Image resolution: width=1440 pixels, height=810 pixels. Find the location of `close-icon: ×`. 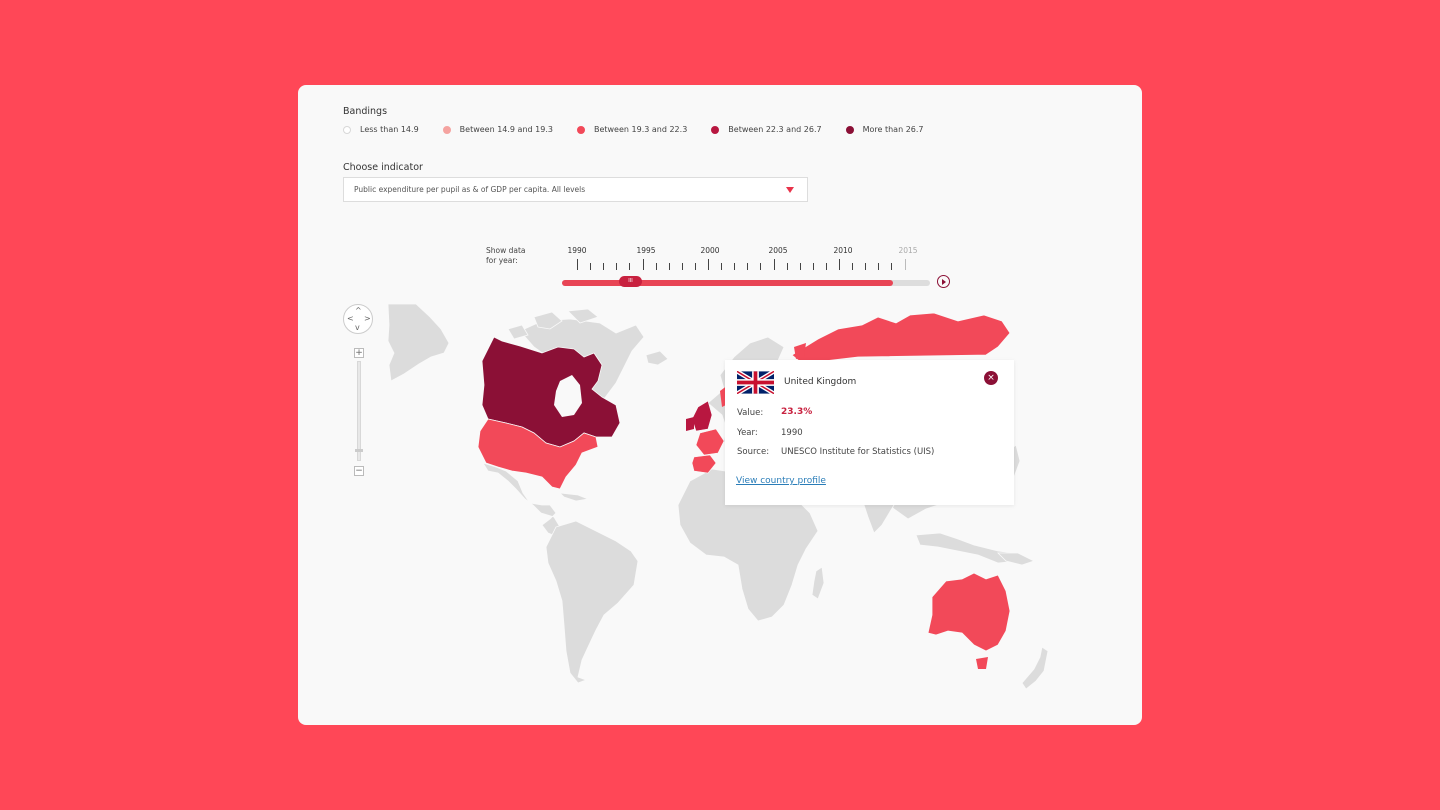

close-icon: × is located at coordinates (991, 378).